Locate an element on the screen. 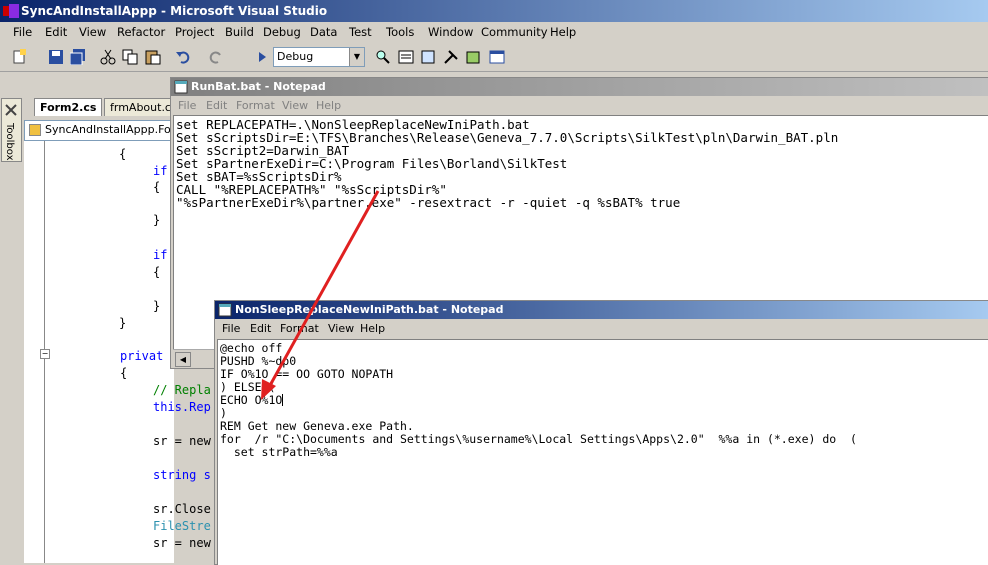 The image size is (988, 565). menu-build: Build is located at coordinates (239, 32).